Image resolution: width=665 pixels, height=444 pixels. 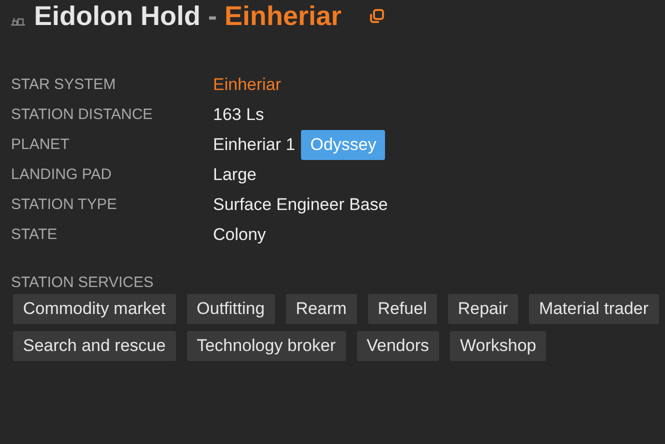 I want to click on field-value: Large, so click(x=234, y=175).